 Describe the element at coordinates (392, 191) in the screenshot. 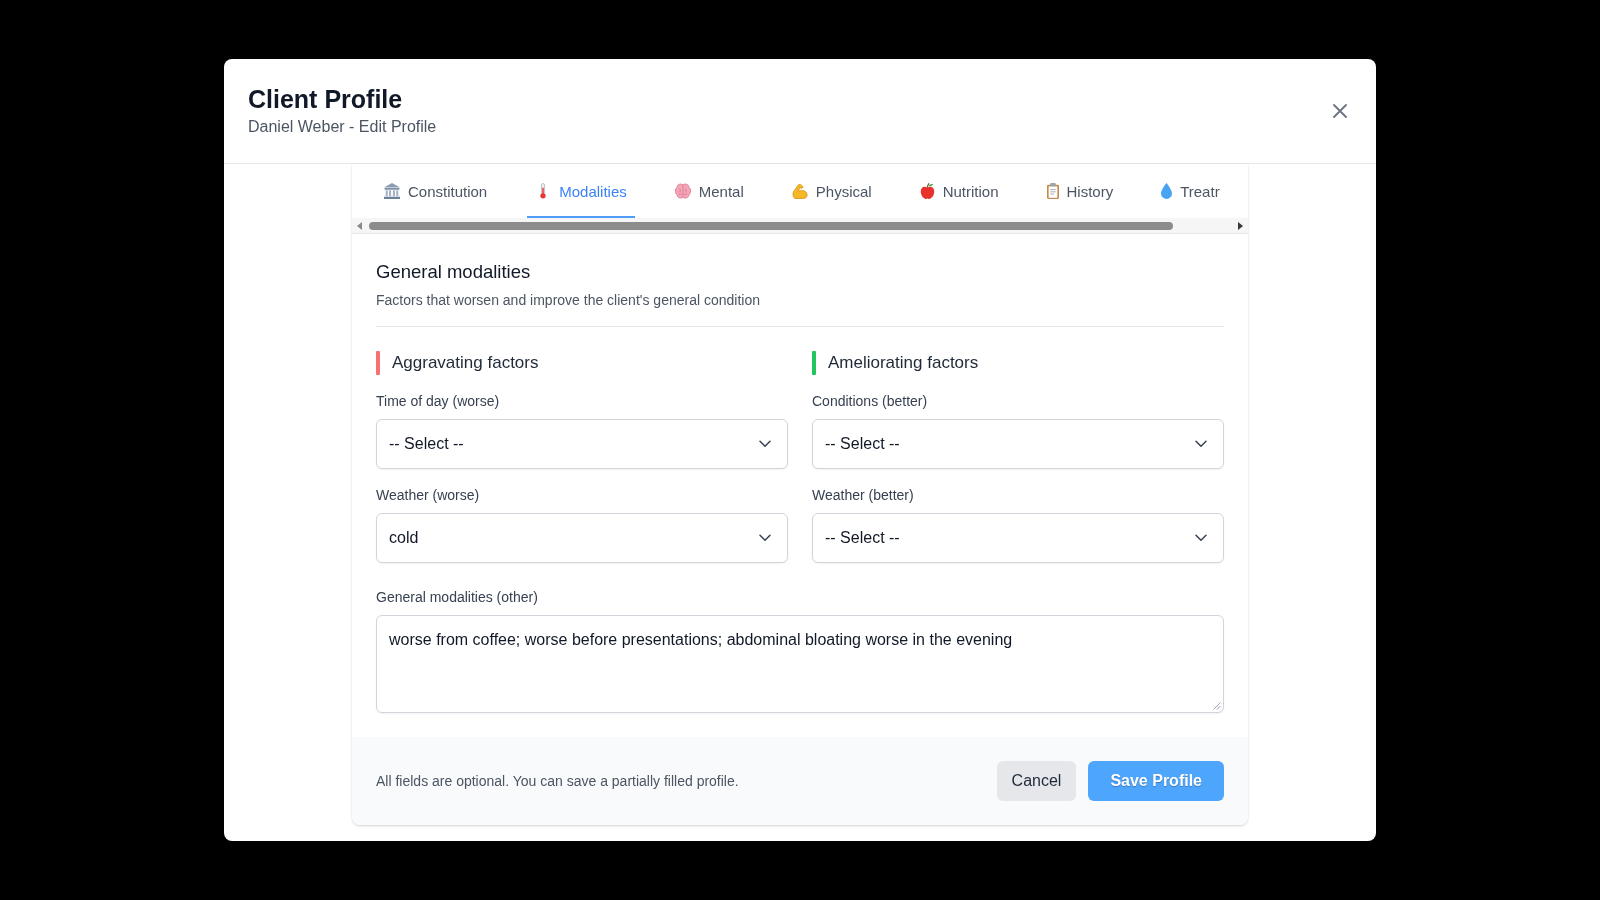

I see `building-columns-icon` at that location.